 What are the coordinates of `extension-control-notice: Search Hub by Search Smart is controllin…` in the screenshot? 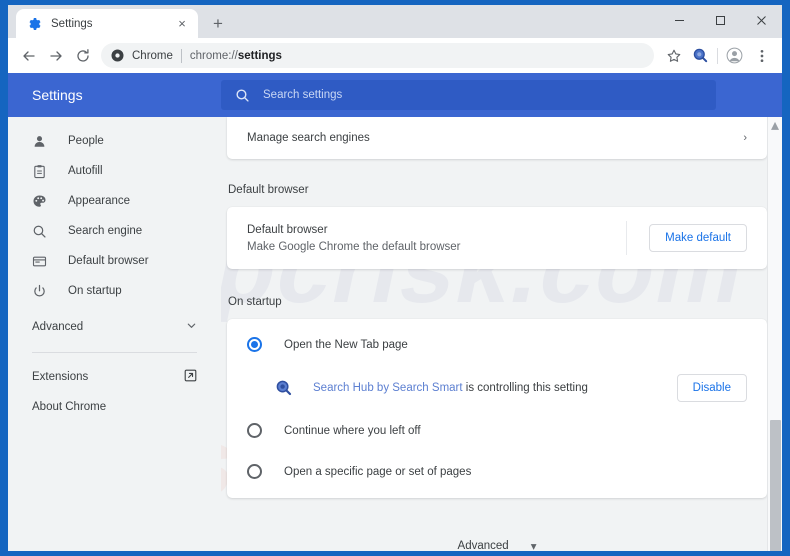 It's located at (497, 387).